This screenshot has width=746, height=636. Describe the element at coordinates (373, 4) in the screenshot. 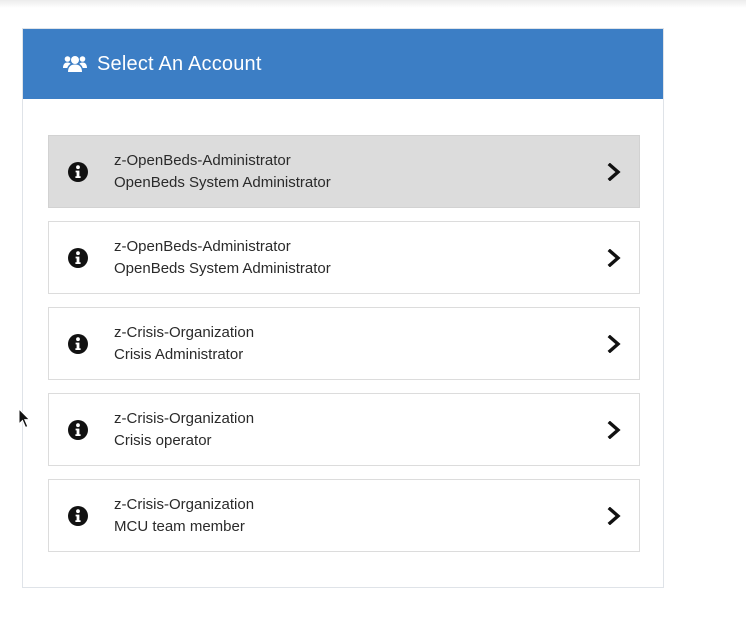

I see `top-edge-shadow` at that location.